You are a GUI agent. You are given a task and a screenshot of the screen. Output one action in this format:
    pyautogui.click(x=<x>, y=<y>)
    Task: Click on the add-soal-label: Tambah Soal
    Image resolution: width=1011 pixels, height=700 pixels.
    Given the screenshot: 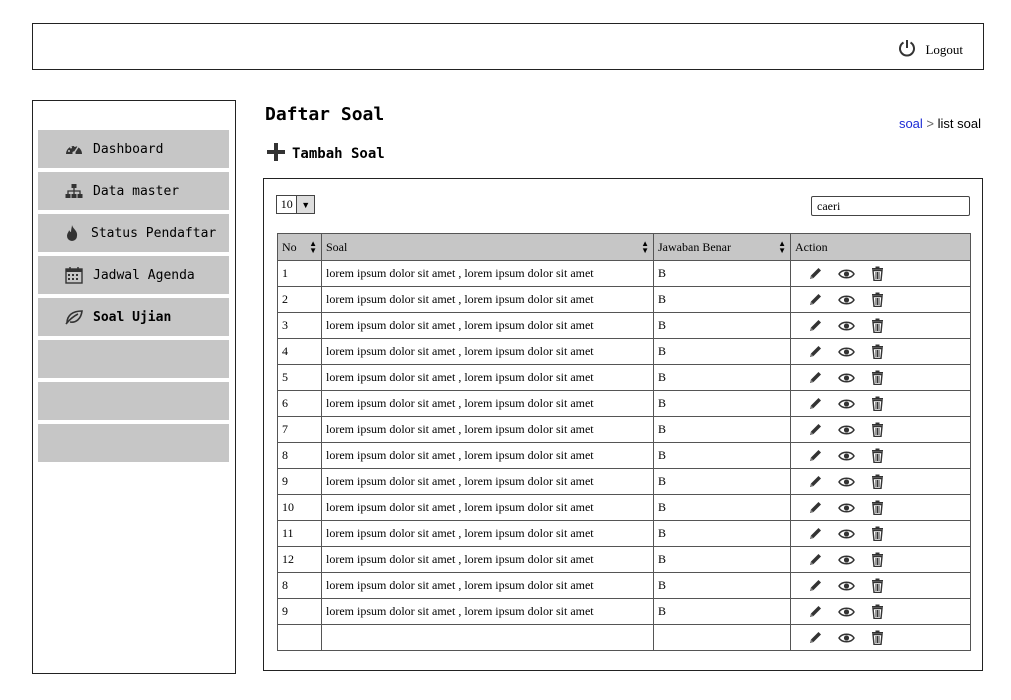 What is the action you would take?
    pyautogui.click(x=338, y=154)
    